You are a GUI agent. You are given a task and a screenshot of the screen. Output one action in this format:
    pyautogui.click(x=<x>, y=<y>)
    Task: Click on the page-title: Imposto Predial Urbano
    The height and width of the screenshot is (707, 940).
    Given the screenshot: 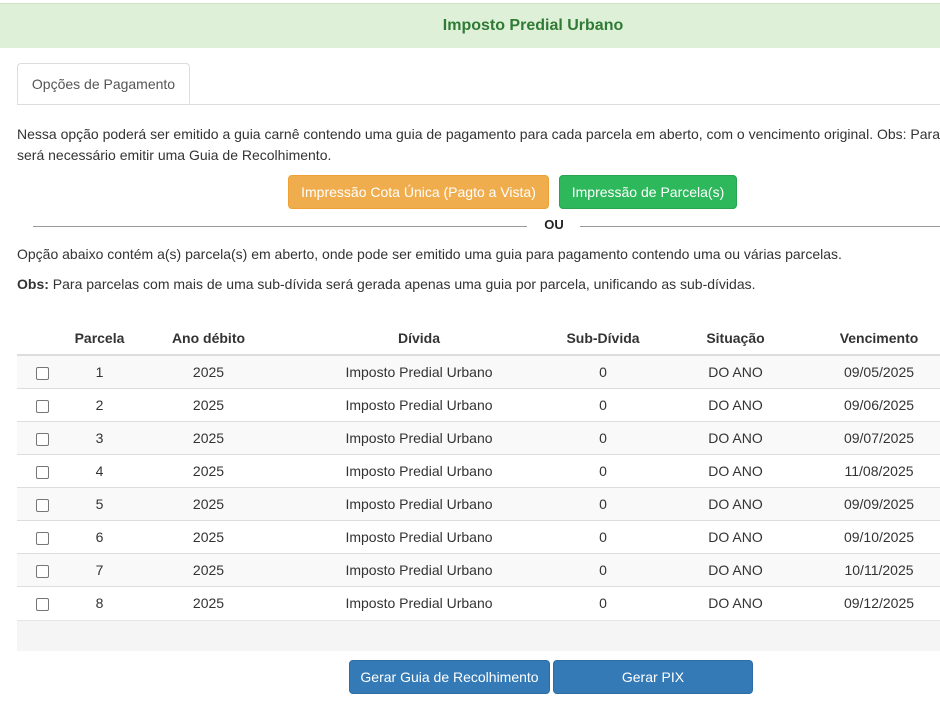 What is the action you would take?
    pyautogui.click(x=533, y=25)
    